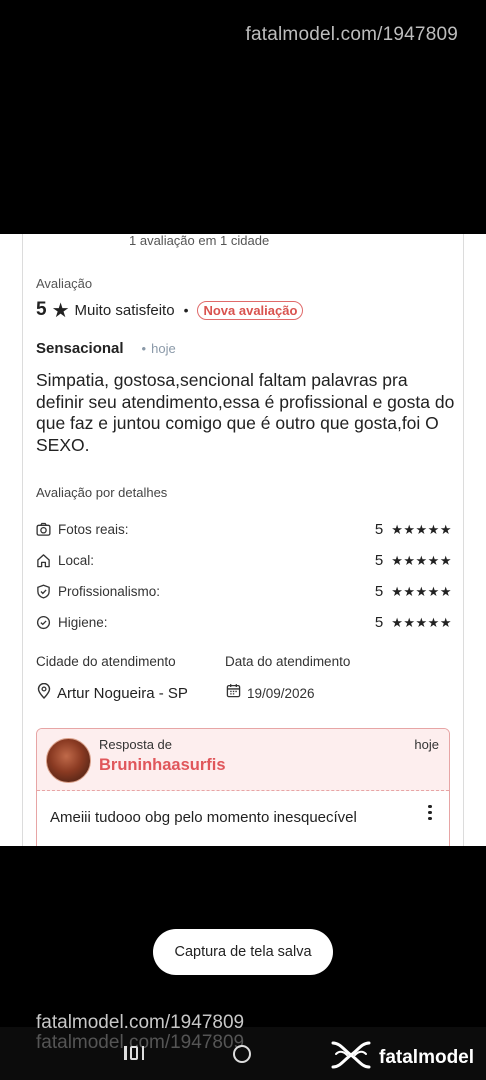 This screenshot has height=1080, width=486. What do you see at coordinates (159, 348) in the screenshot?
I see `review-time: hoje` at bounding box center [159, 348].